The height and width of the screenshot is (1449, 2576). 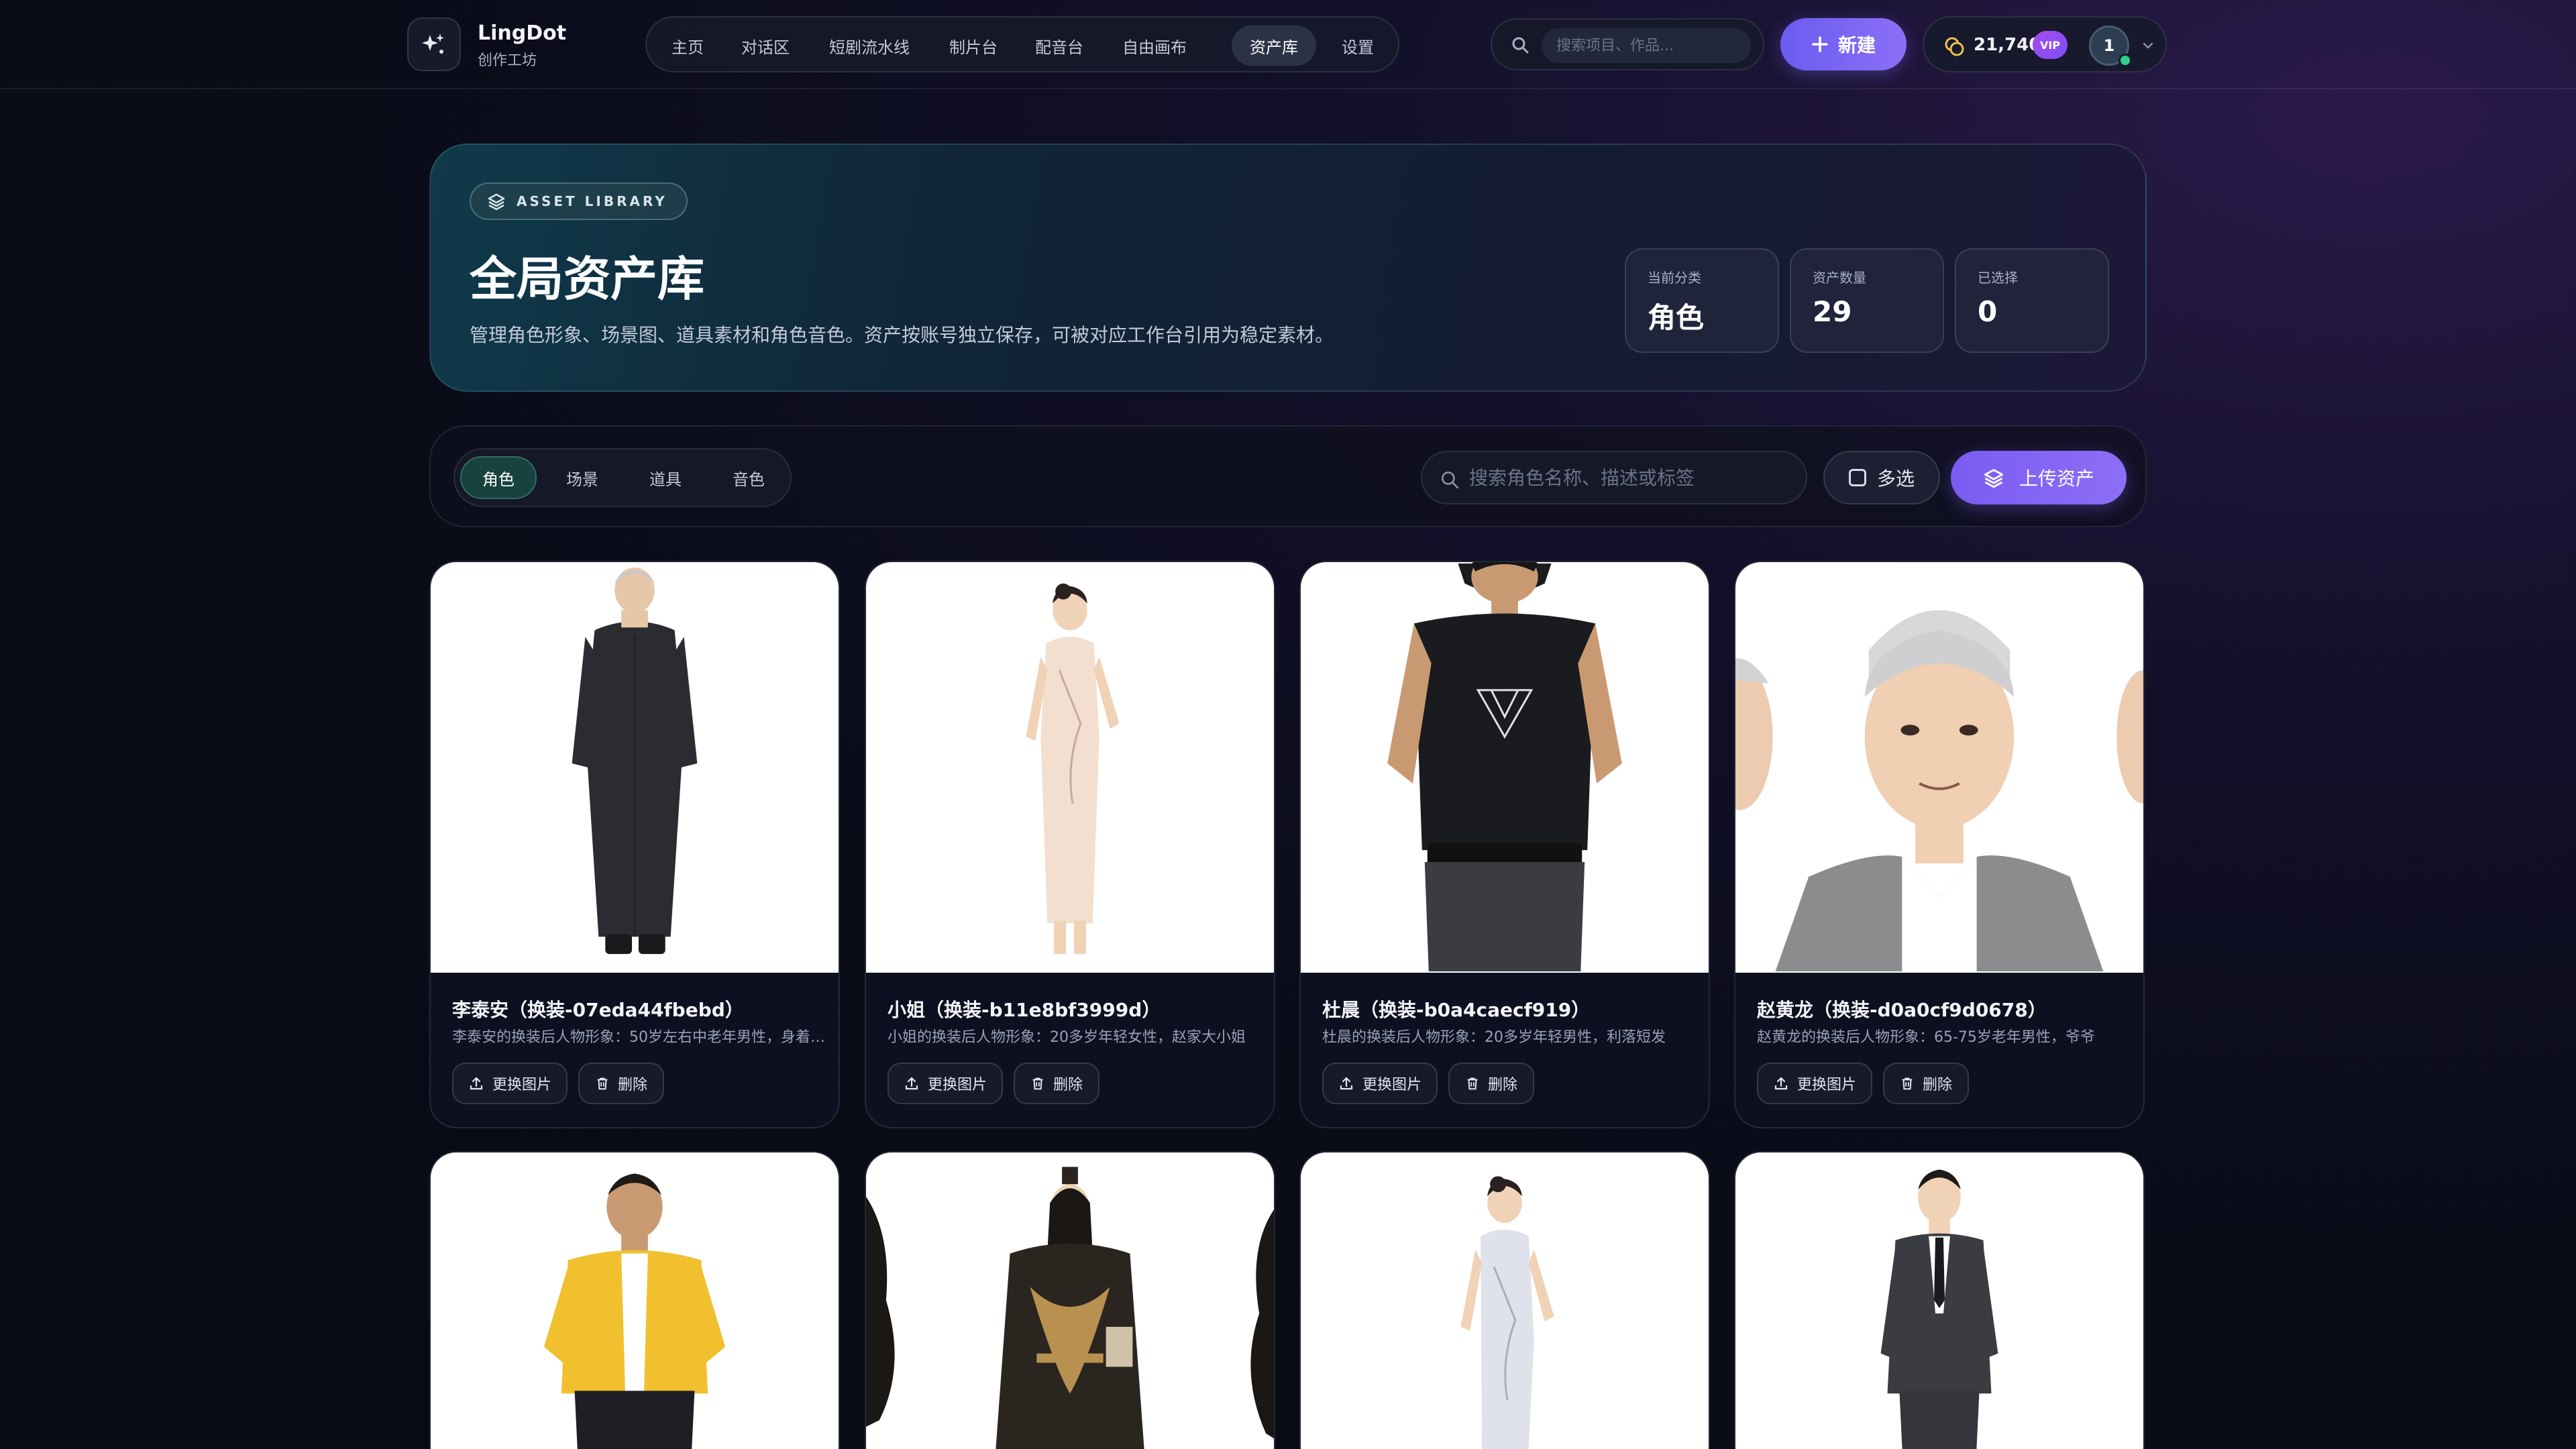 What do you see at coordinates (592, 201) in the screenshot?
I see `badge-label: ASSET LIBRARY` at bounding box center [592, 201].